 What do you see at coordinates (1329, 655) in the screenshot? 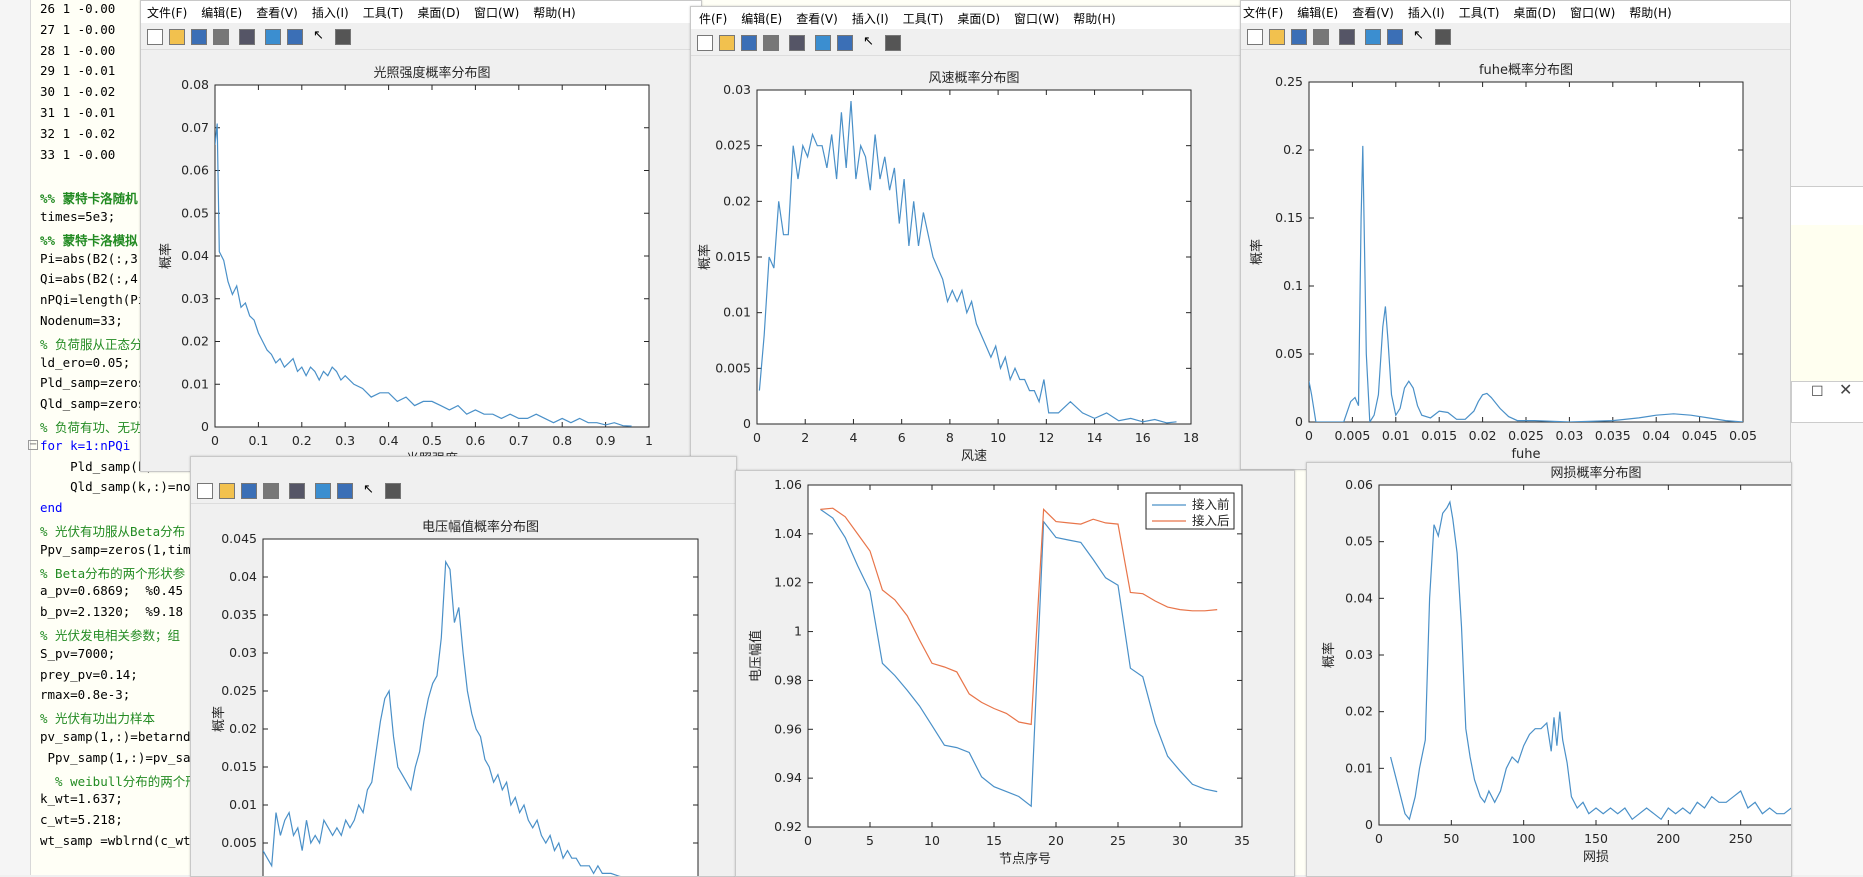
I see `y-axis-label: 概率` at bounding box center [1329, 655].